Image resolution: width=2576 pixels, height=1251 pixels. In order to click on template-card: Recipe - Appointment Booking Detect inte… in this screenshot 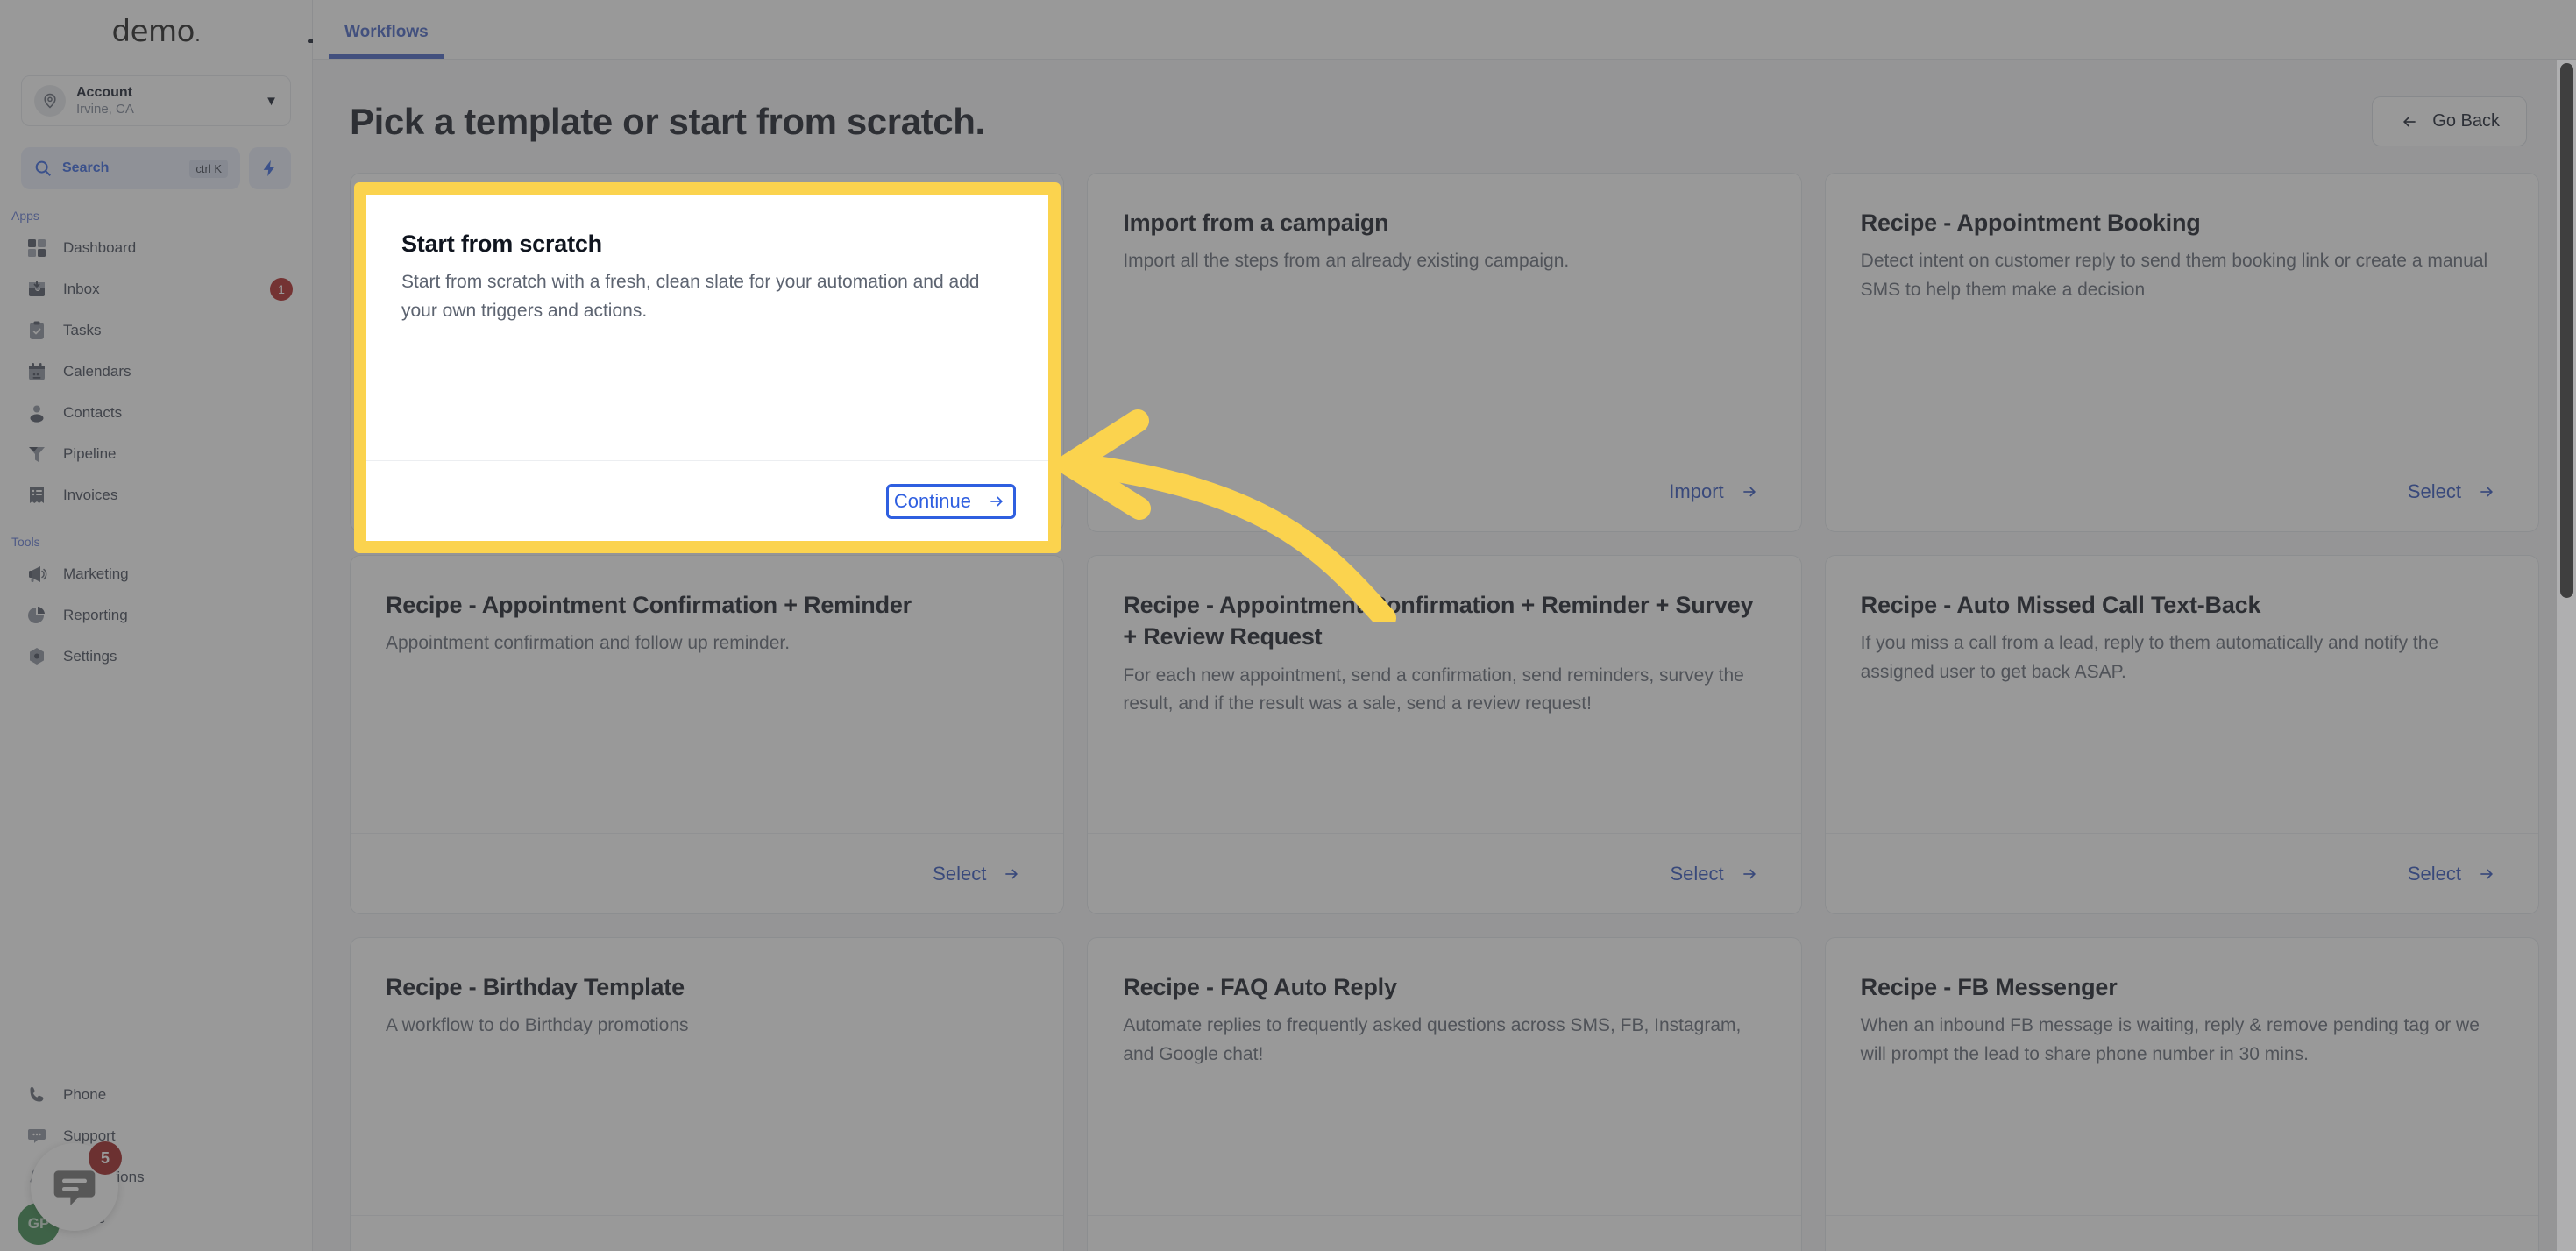, I will do `click(2181, 352)`.